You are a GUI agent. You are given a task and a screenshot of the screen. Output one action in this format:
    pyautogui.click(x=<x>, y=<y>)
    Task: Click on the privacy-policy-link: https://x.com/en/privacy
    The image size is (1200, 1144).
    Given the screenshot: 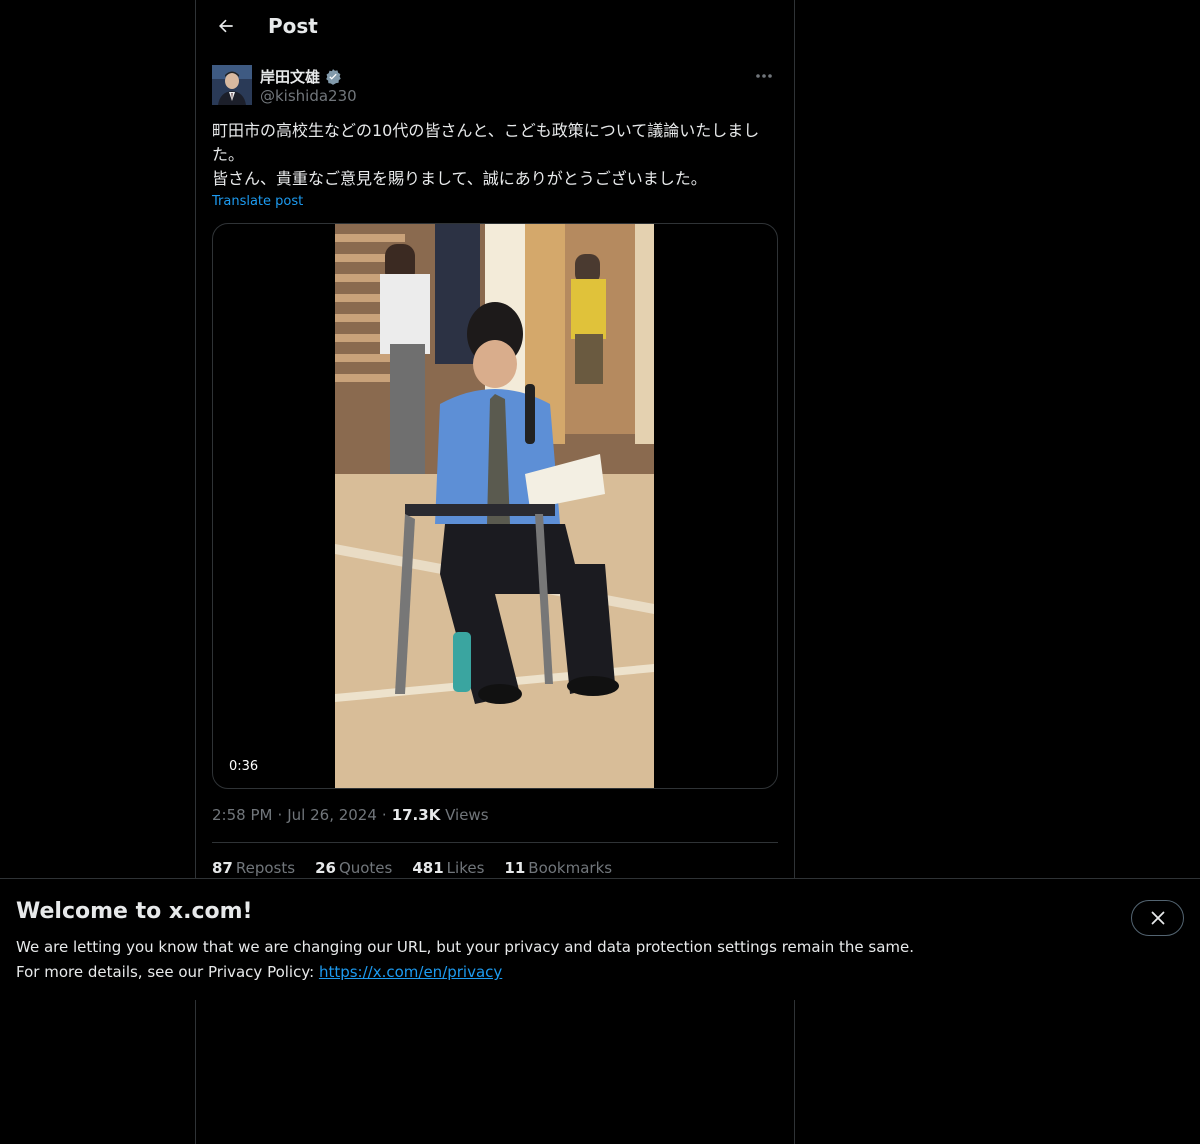 What is the action you would take?
    pyautogui.click(x=410, y=972)
    